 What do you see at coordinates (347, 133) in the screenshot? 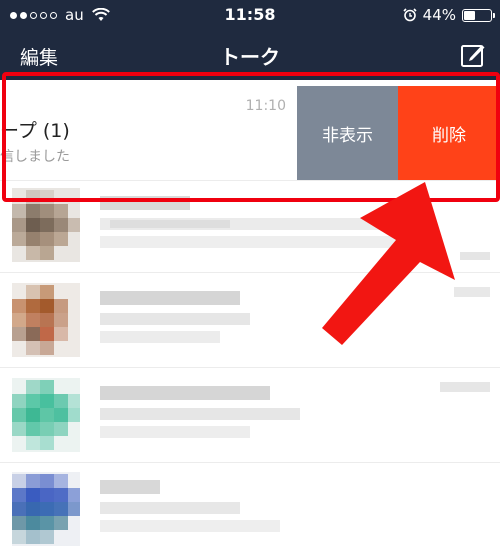
I see `hide-button: 非表示` at bounding box center [347, 133].